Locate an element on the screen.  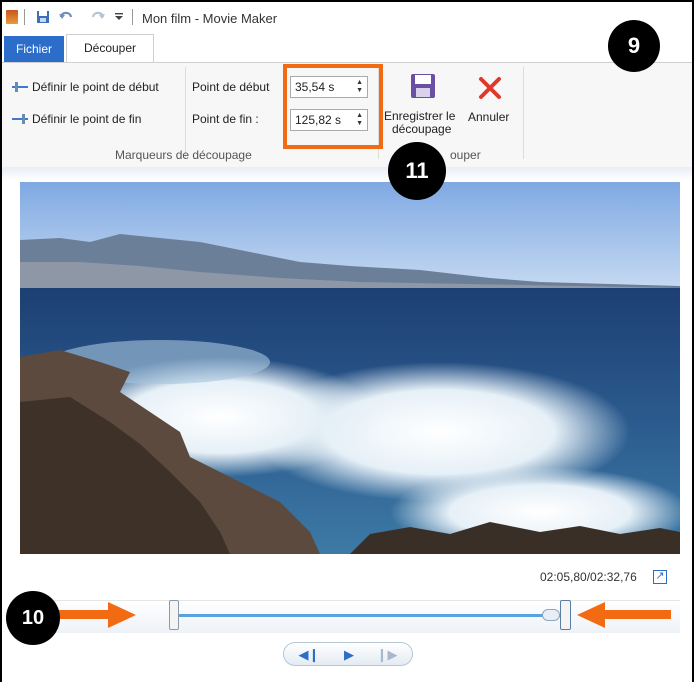
save-trim-button: Enregistrer le découpage is located at coordinates (424, 106).